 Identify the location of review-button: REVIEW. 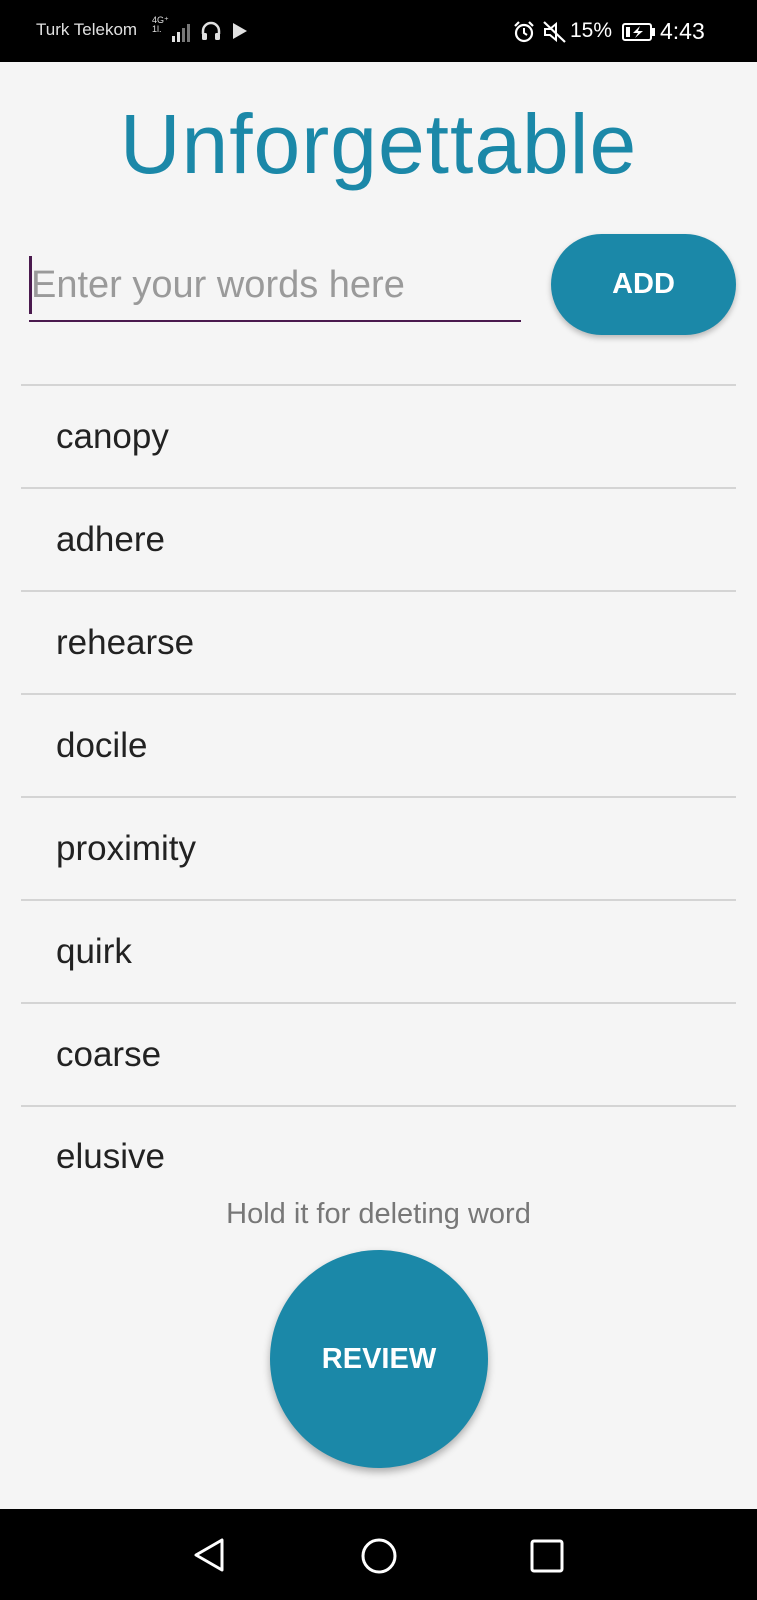
(379, 1359).